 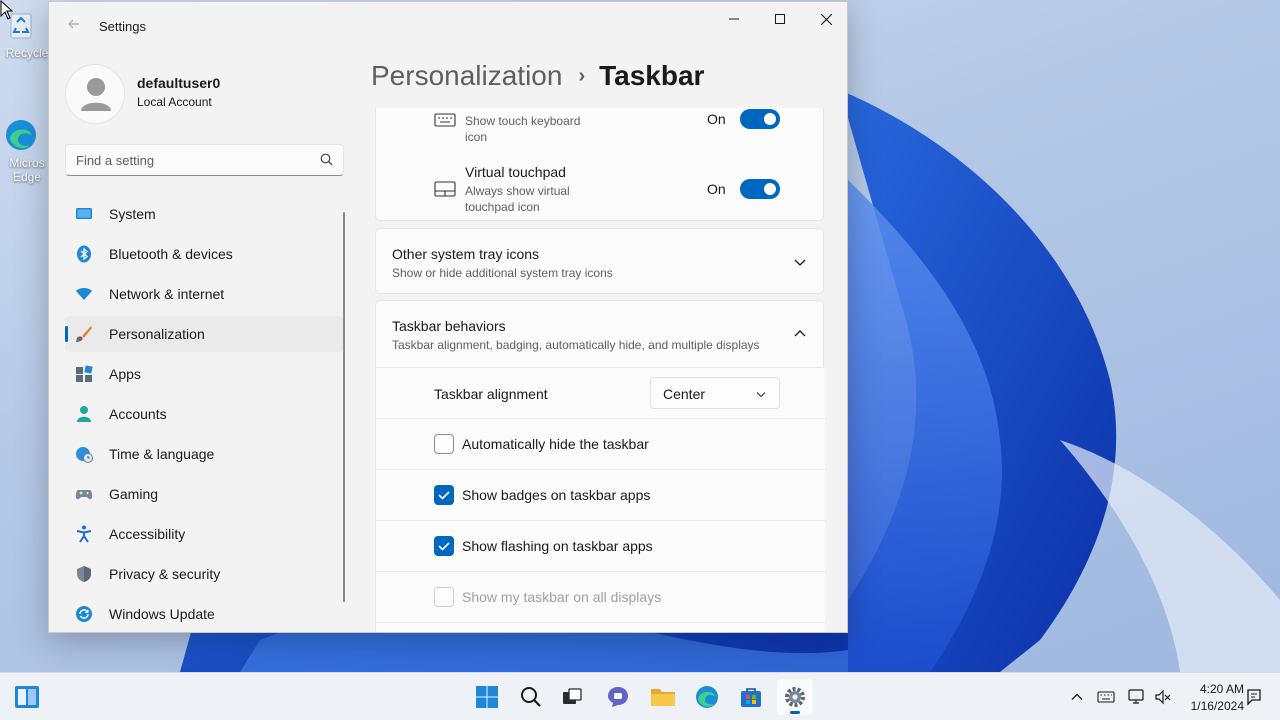 I want to click on globe-clock-icon, so click(x=84, y=455).